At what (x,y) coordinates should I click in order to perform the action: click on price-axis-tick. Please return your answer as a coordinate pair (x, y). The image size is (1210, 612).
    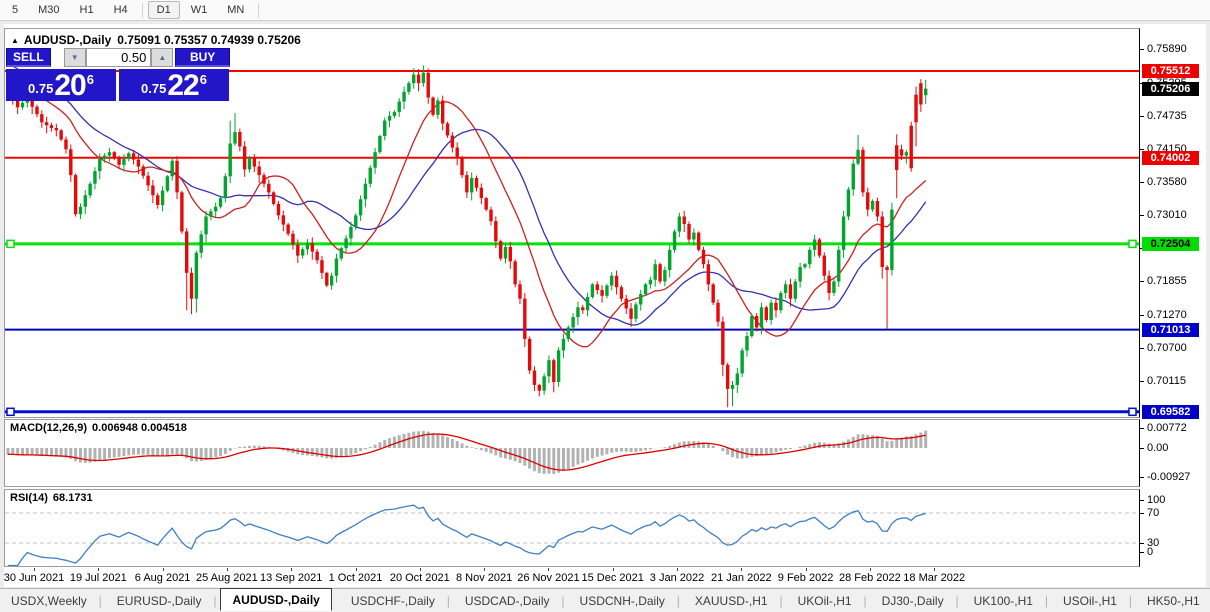
    Looking at the image, I should click on (1142, 215).